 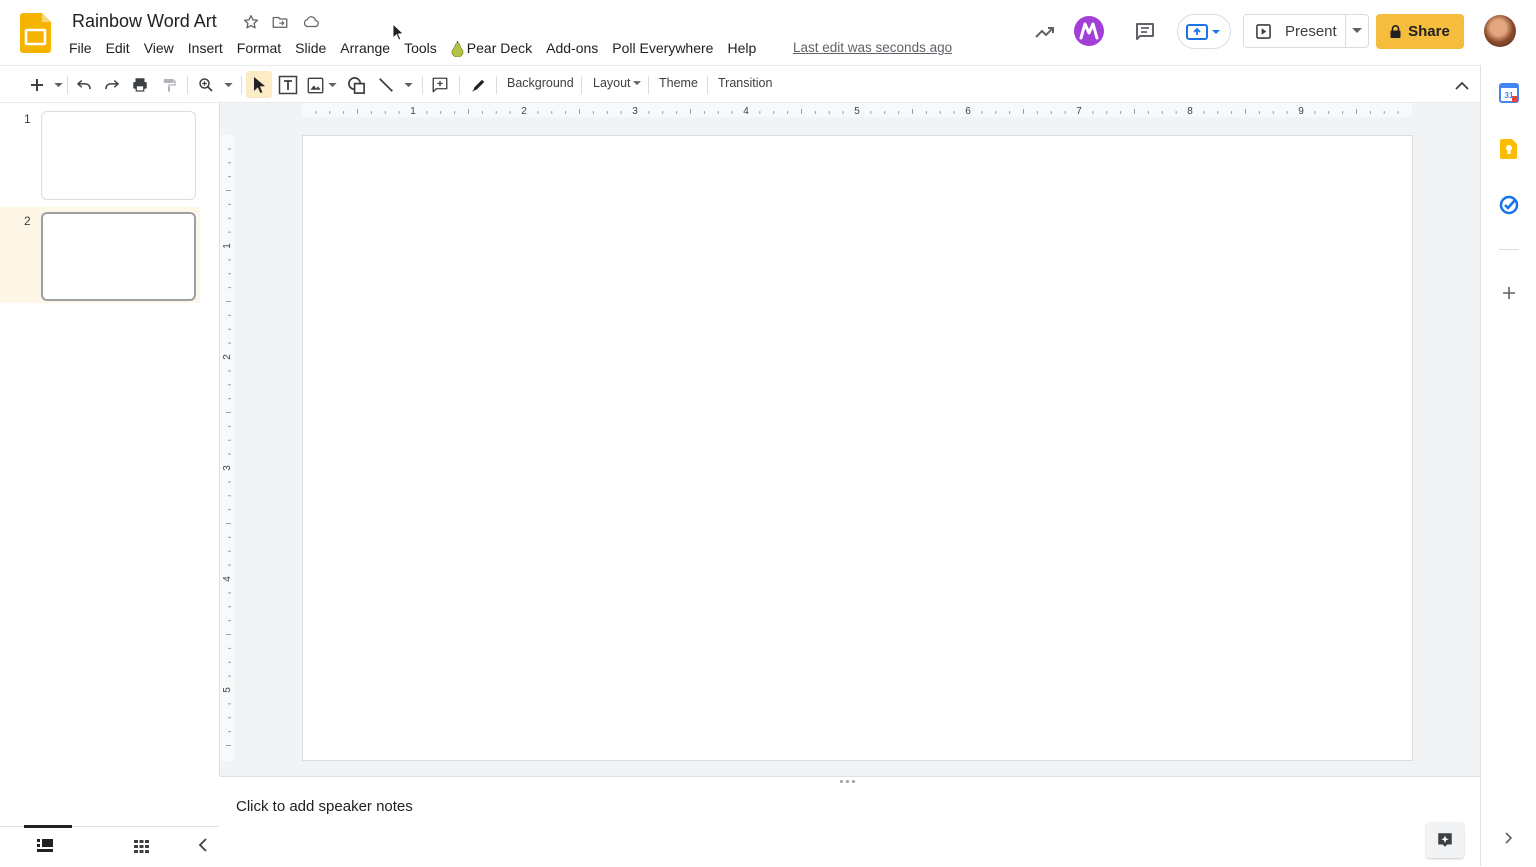 I want to click on grid-view-button, so click(x=141, y=846).